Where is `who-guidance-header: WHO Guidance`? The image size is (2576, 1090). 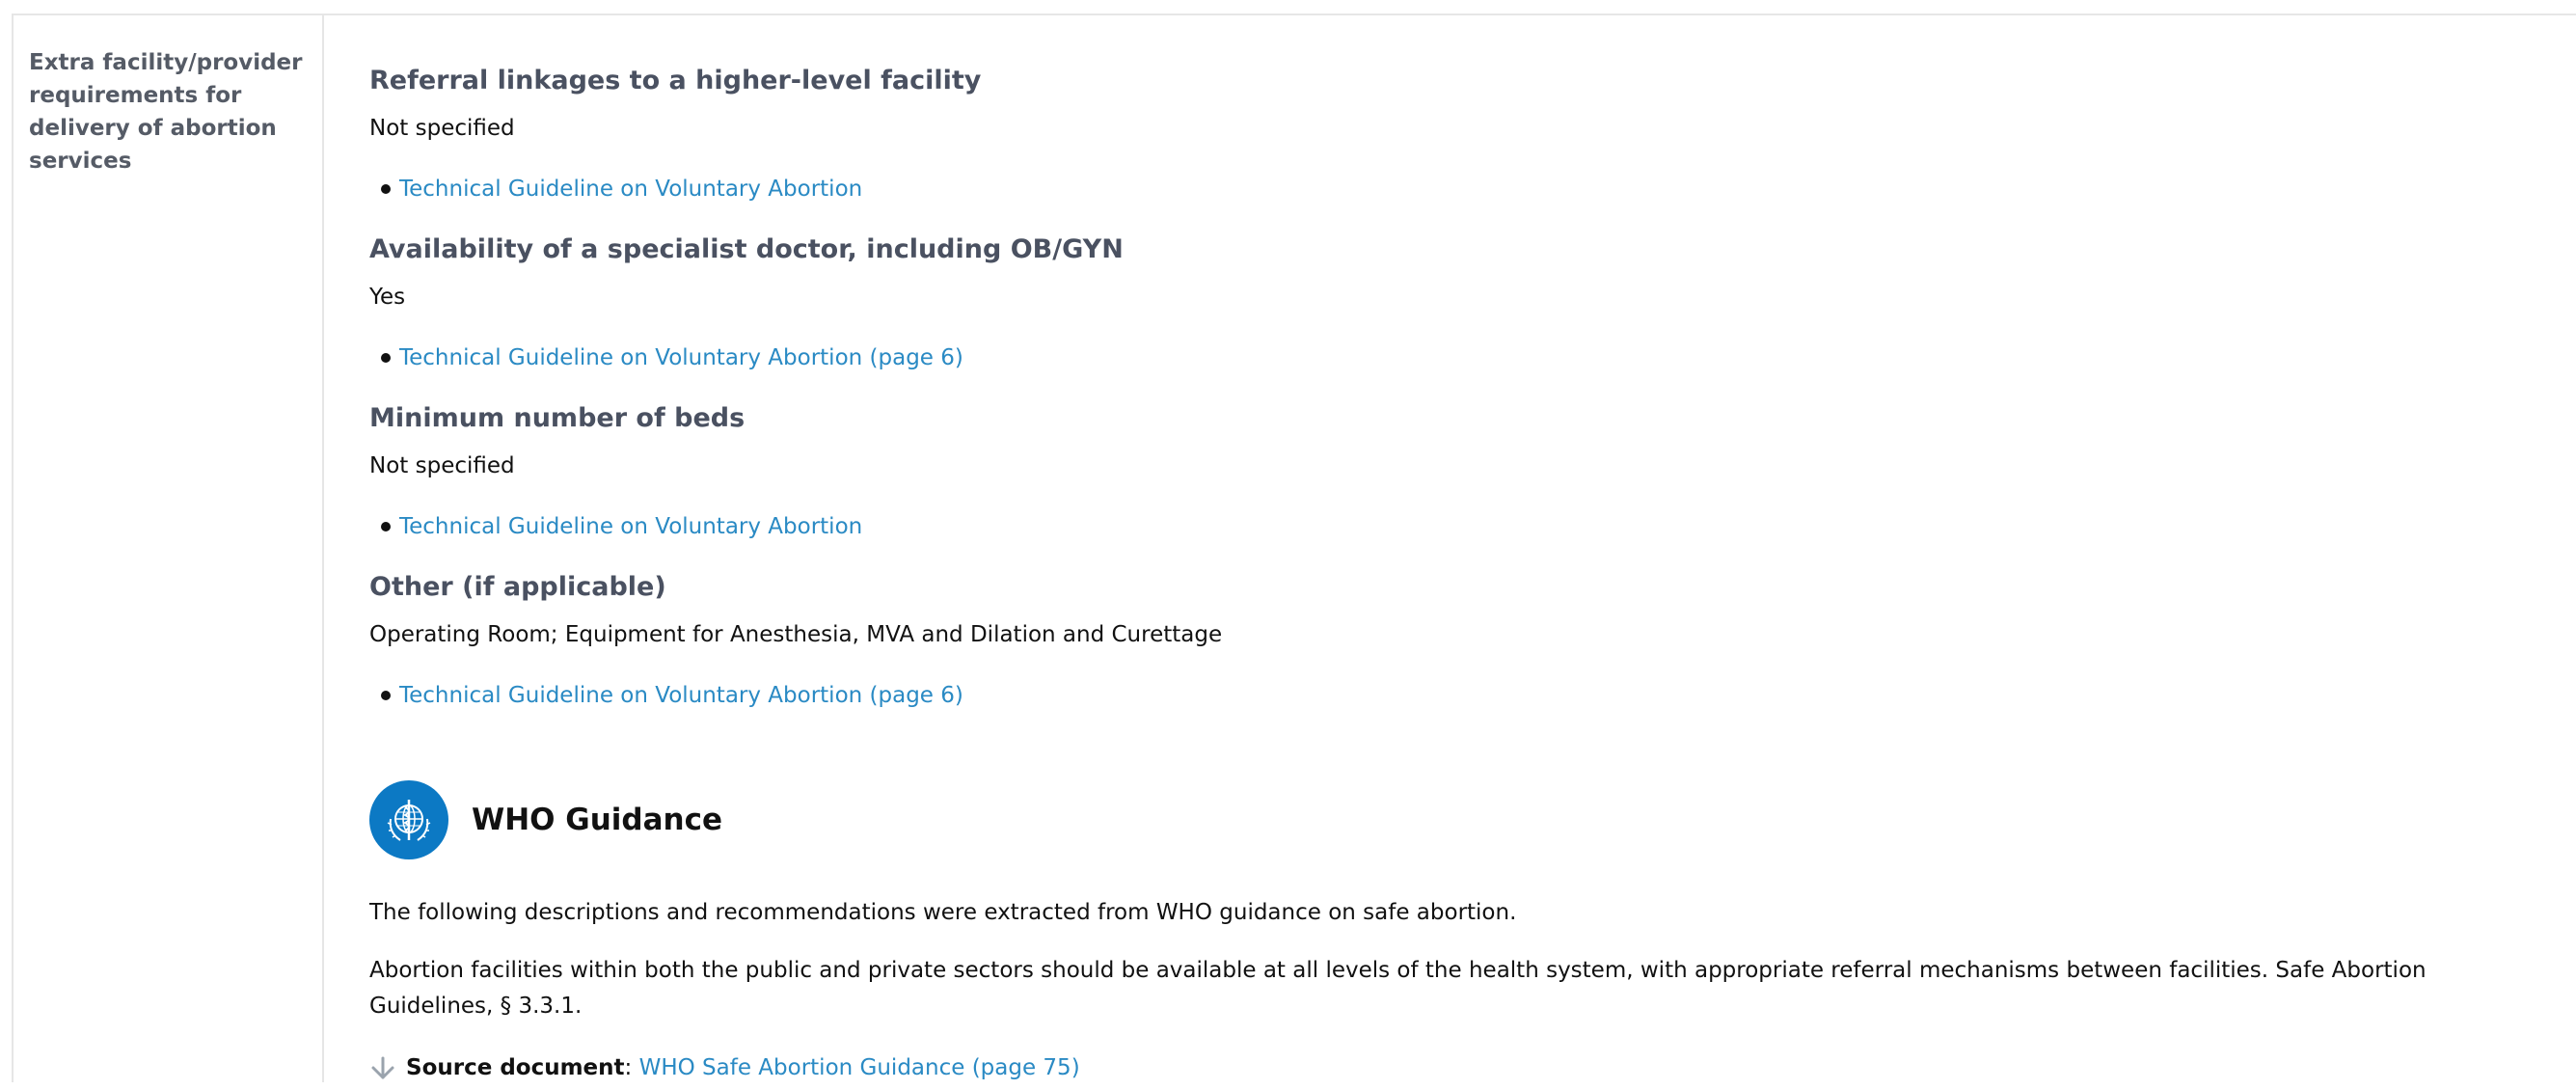 who-guidance-header: WHO Guidance is located at coordinates (545, 819).